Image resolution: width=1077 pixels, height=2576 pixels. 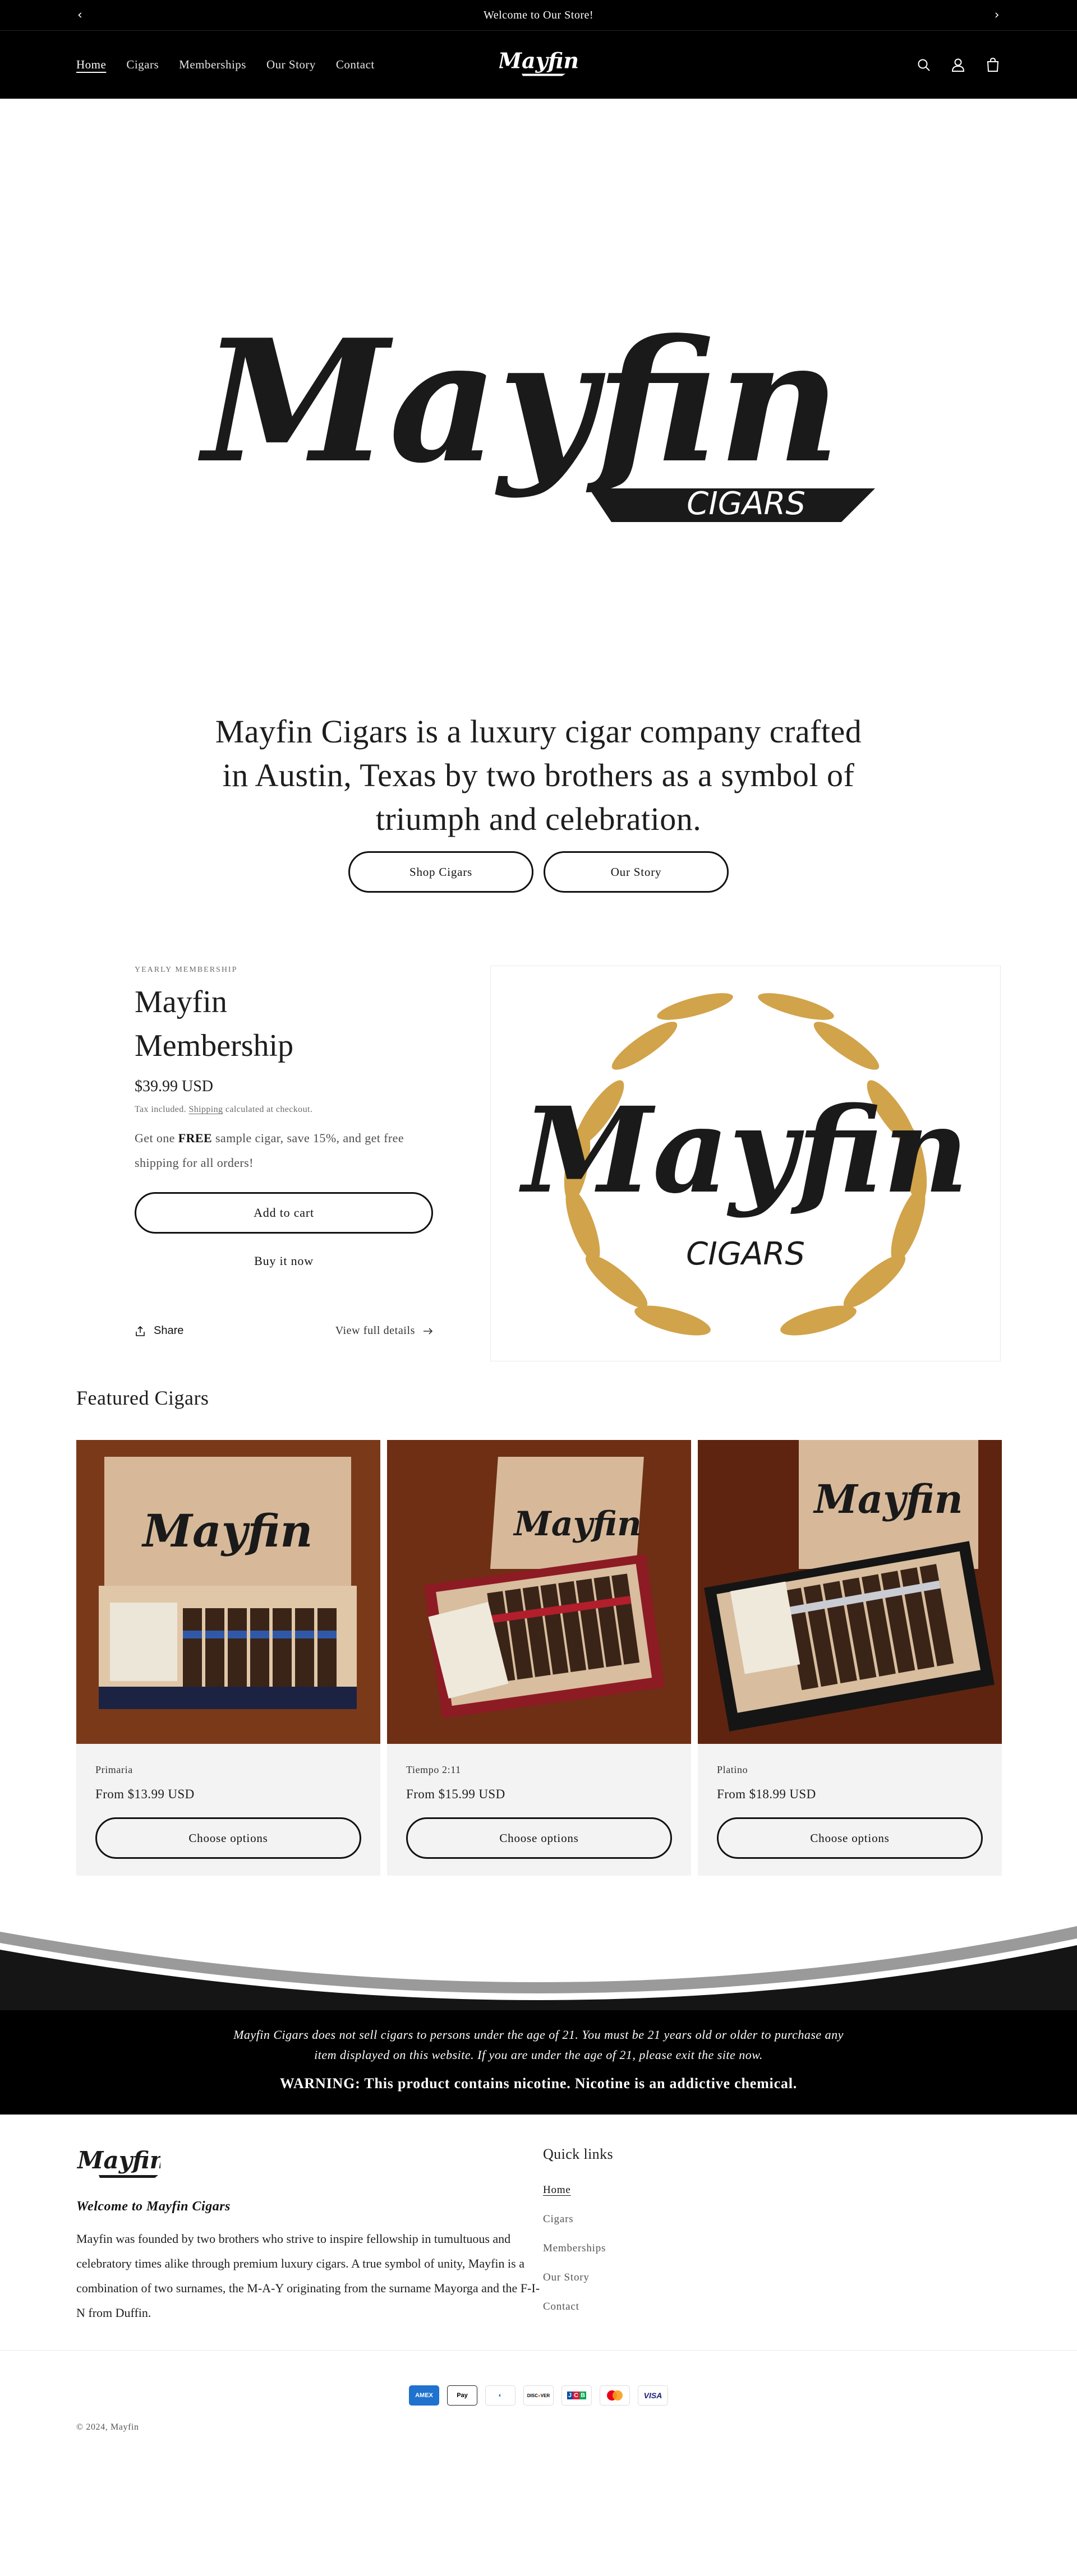 What do you see at coordinates (958, 65) in the screenshot?
I see `account-icon` at bounding box center [958, 65].